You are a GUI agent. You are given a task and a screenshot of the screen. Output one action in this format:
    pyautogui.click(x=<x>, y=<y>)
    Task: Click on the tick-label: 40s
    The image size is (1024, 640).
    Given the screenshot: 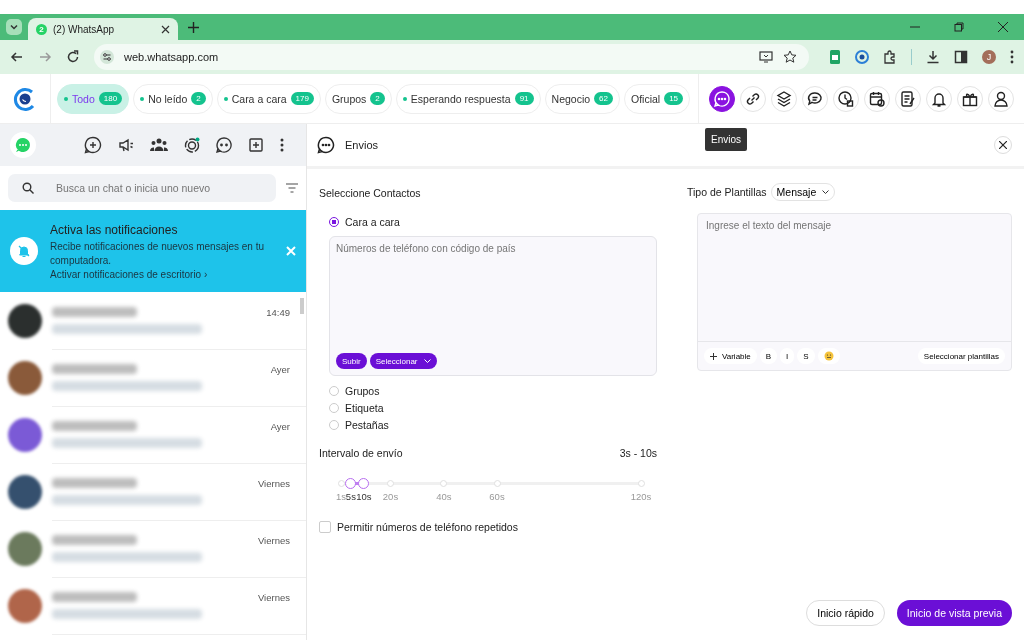 What is the action you would take?
    pyautogui.click(x=444, y=496)
    